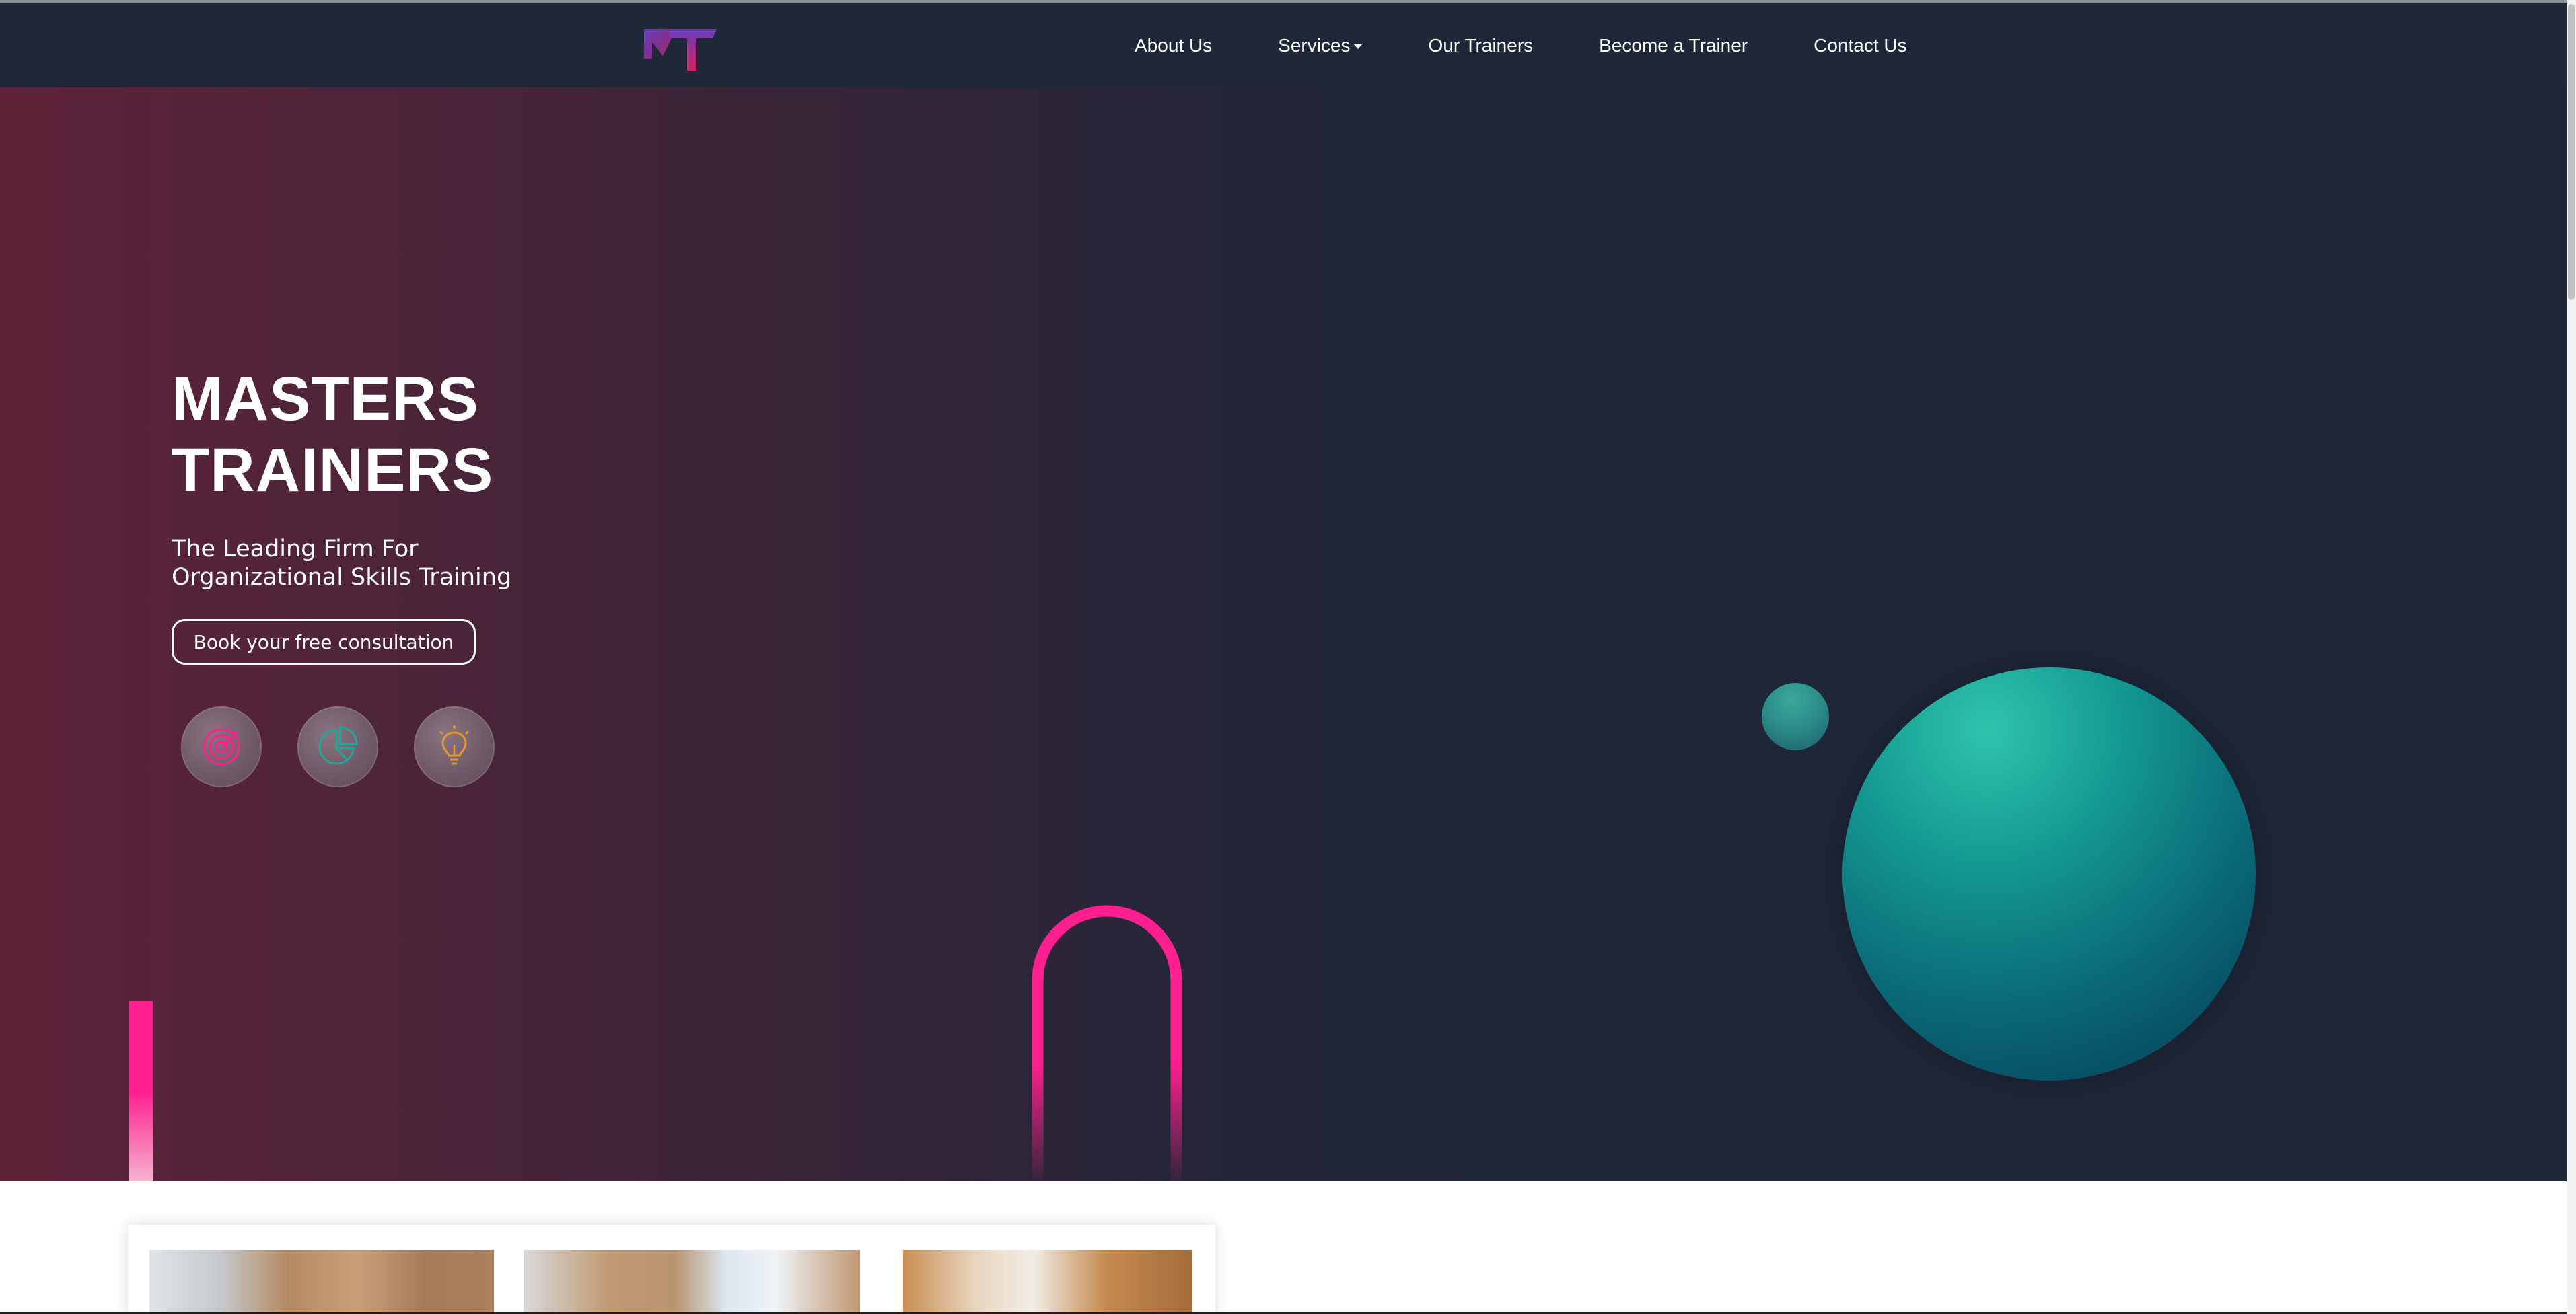  What do you see at coordinates (295, 549) in the screenshot?
I see `hero-subtitle-line-1: The Leading Firm For` at bounding box center [295, 549].